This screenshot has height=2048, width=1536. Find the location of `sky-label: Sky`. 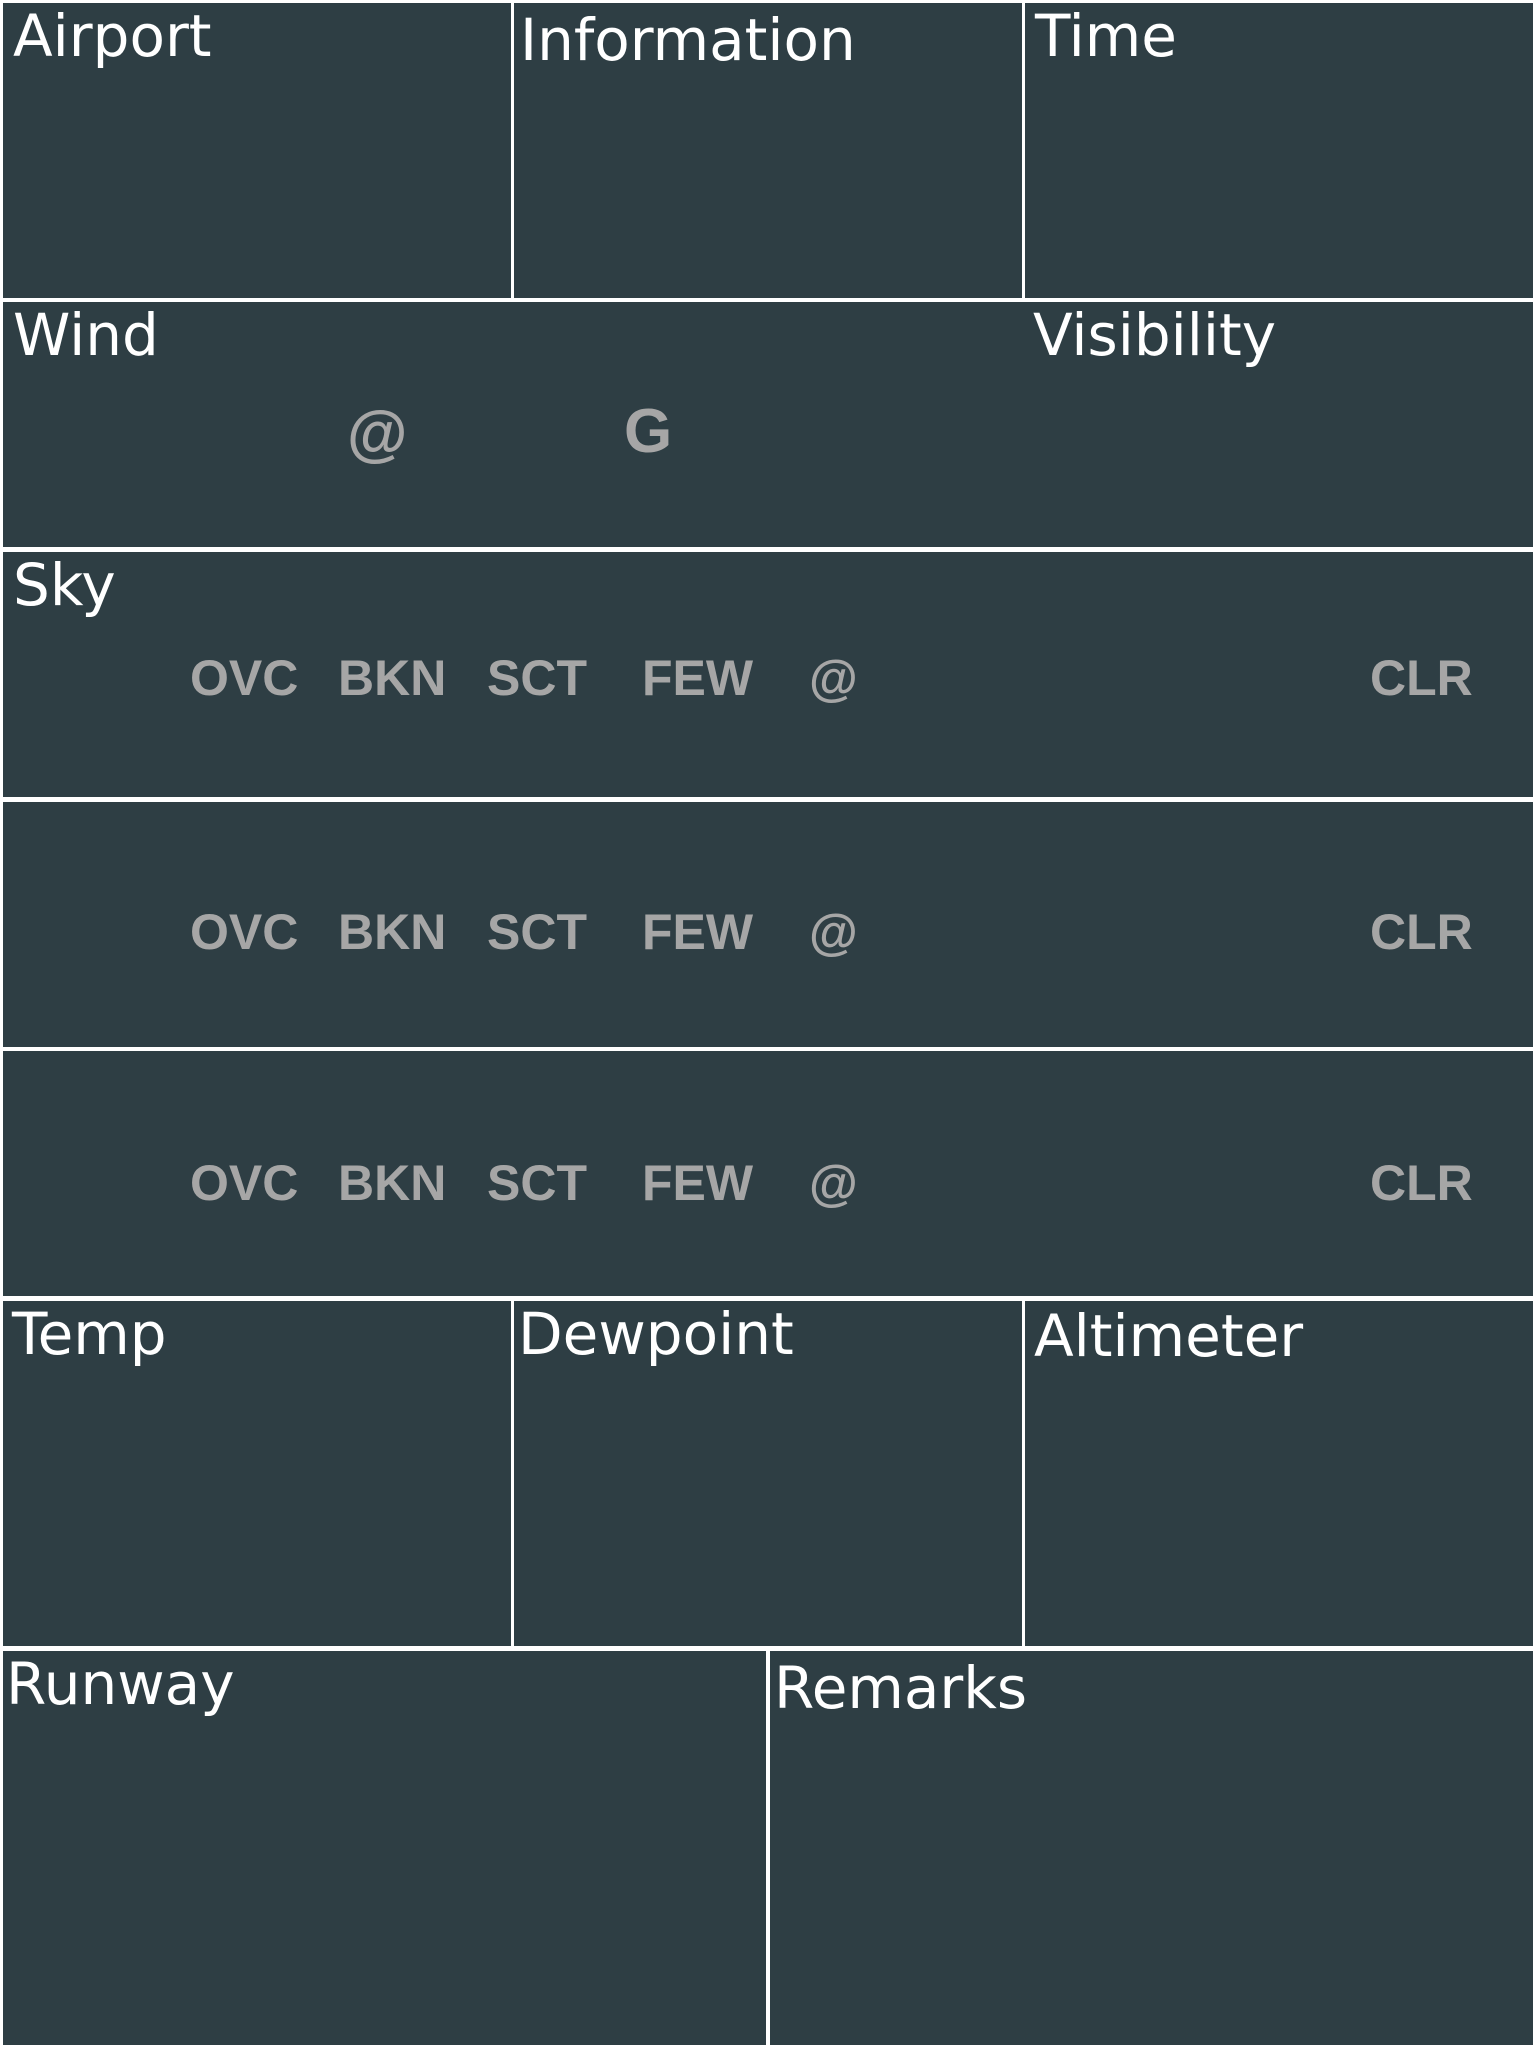

sky-label: Sky is located at coordinates (64, 585).